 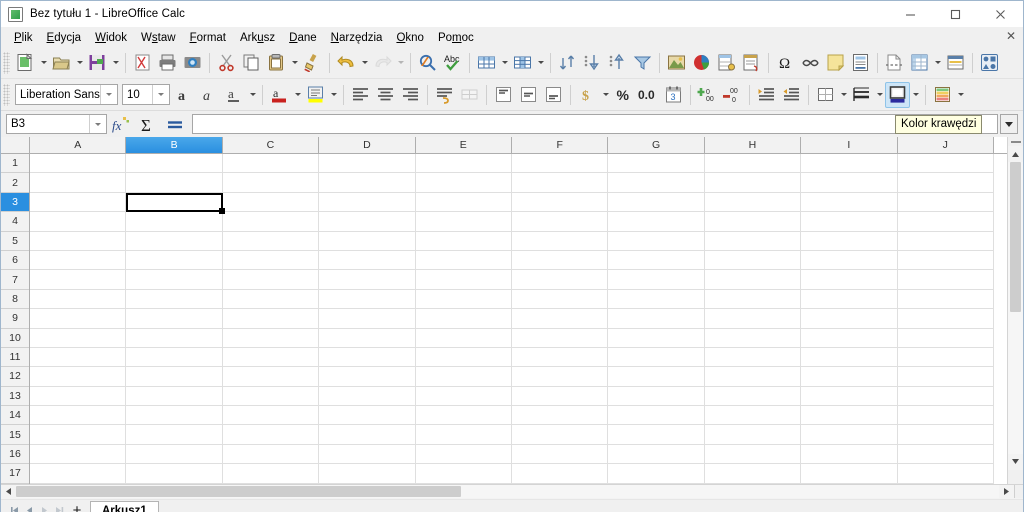 I want to click on scroll-left-icon, so click(x=8, y=492).